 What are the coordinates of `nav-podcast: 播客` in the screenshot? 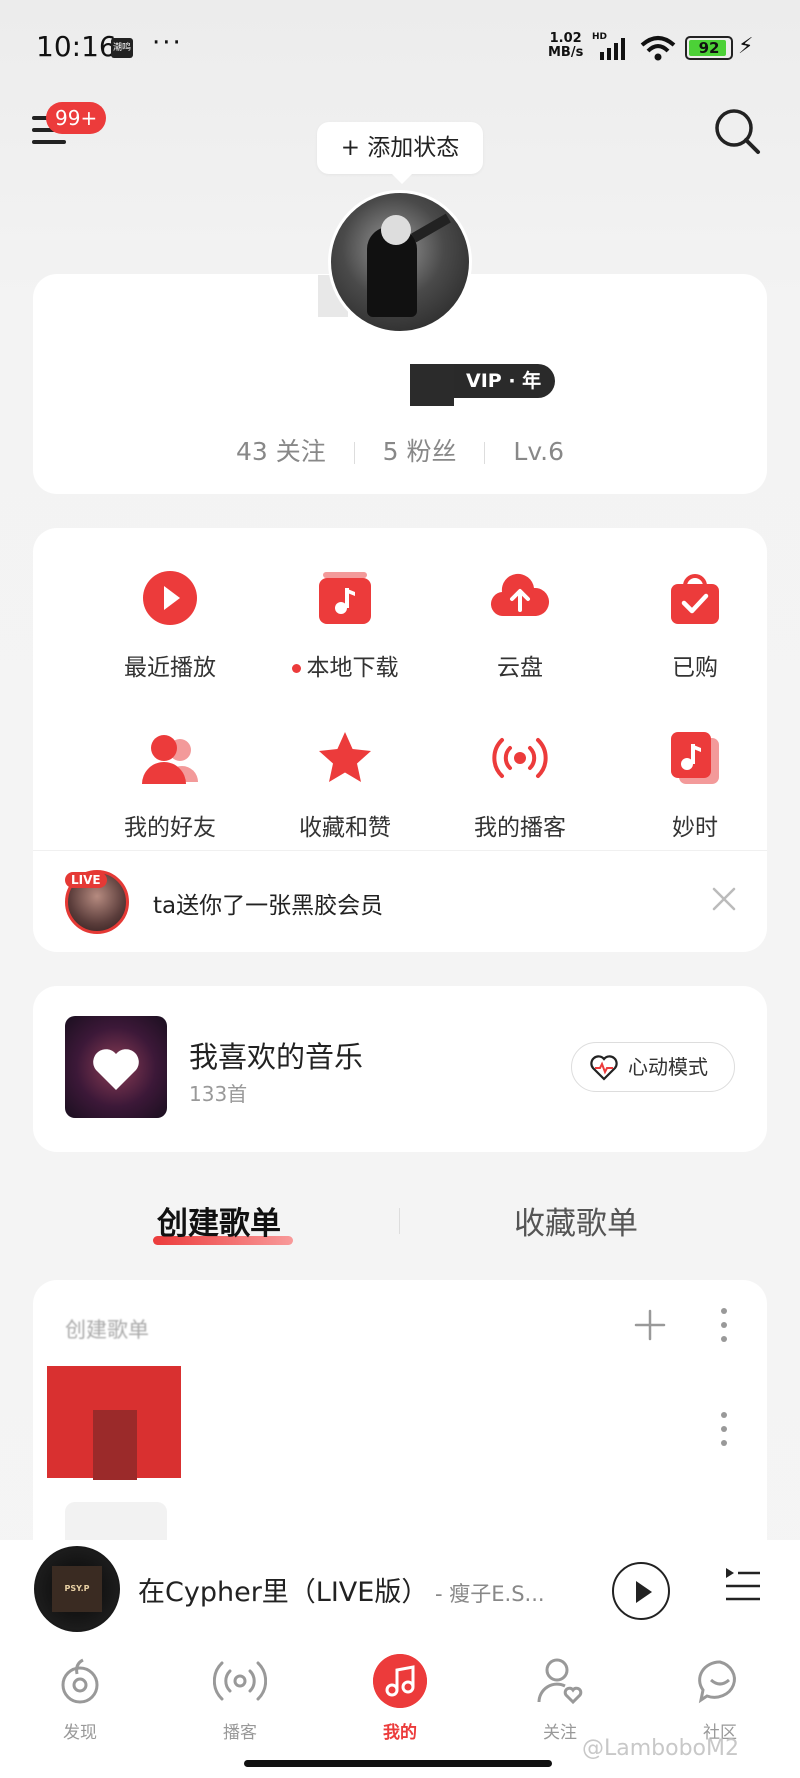 It's located at (240, 1698).